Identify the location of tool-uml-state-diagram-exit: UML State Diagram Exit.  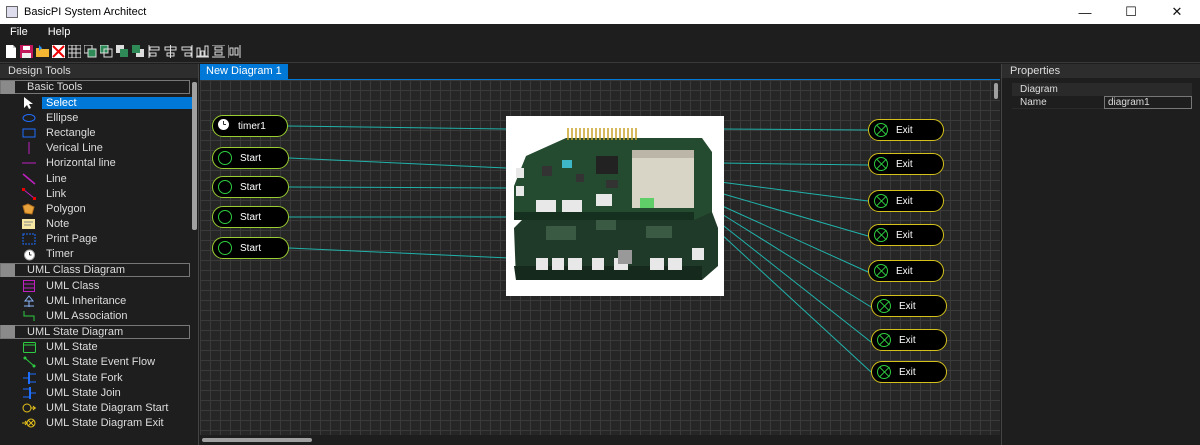
(96, 423).